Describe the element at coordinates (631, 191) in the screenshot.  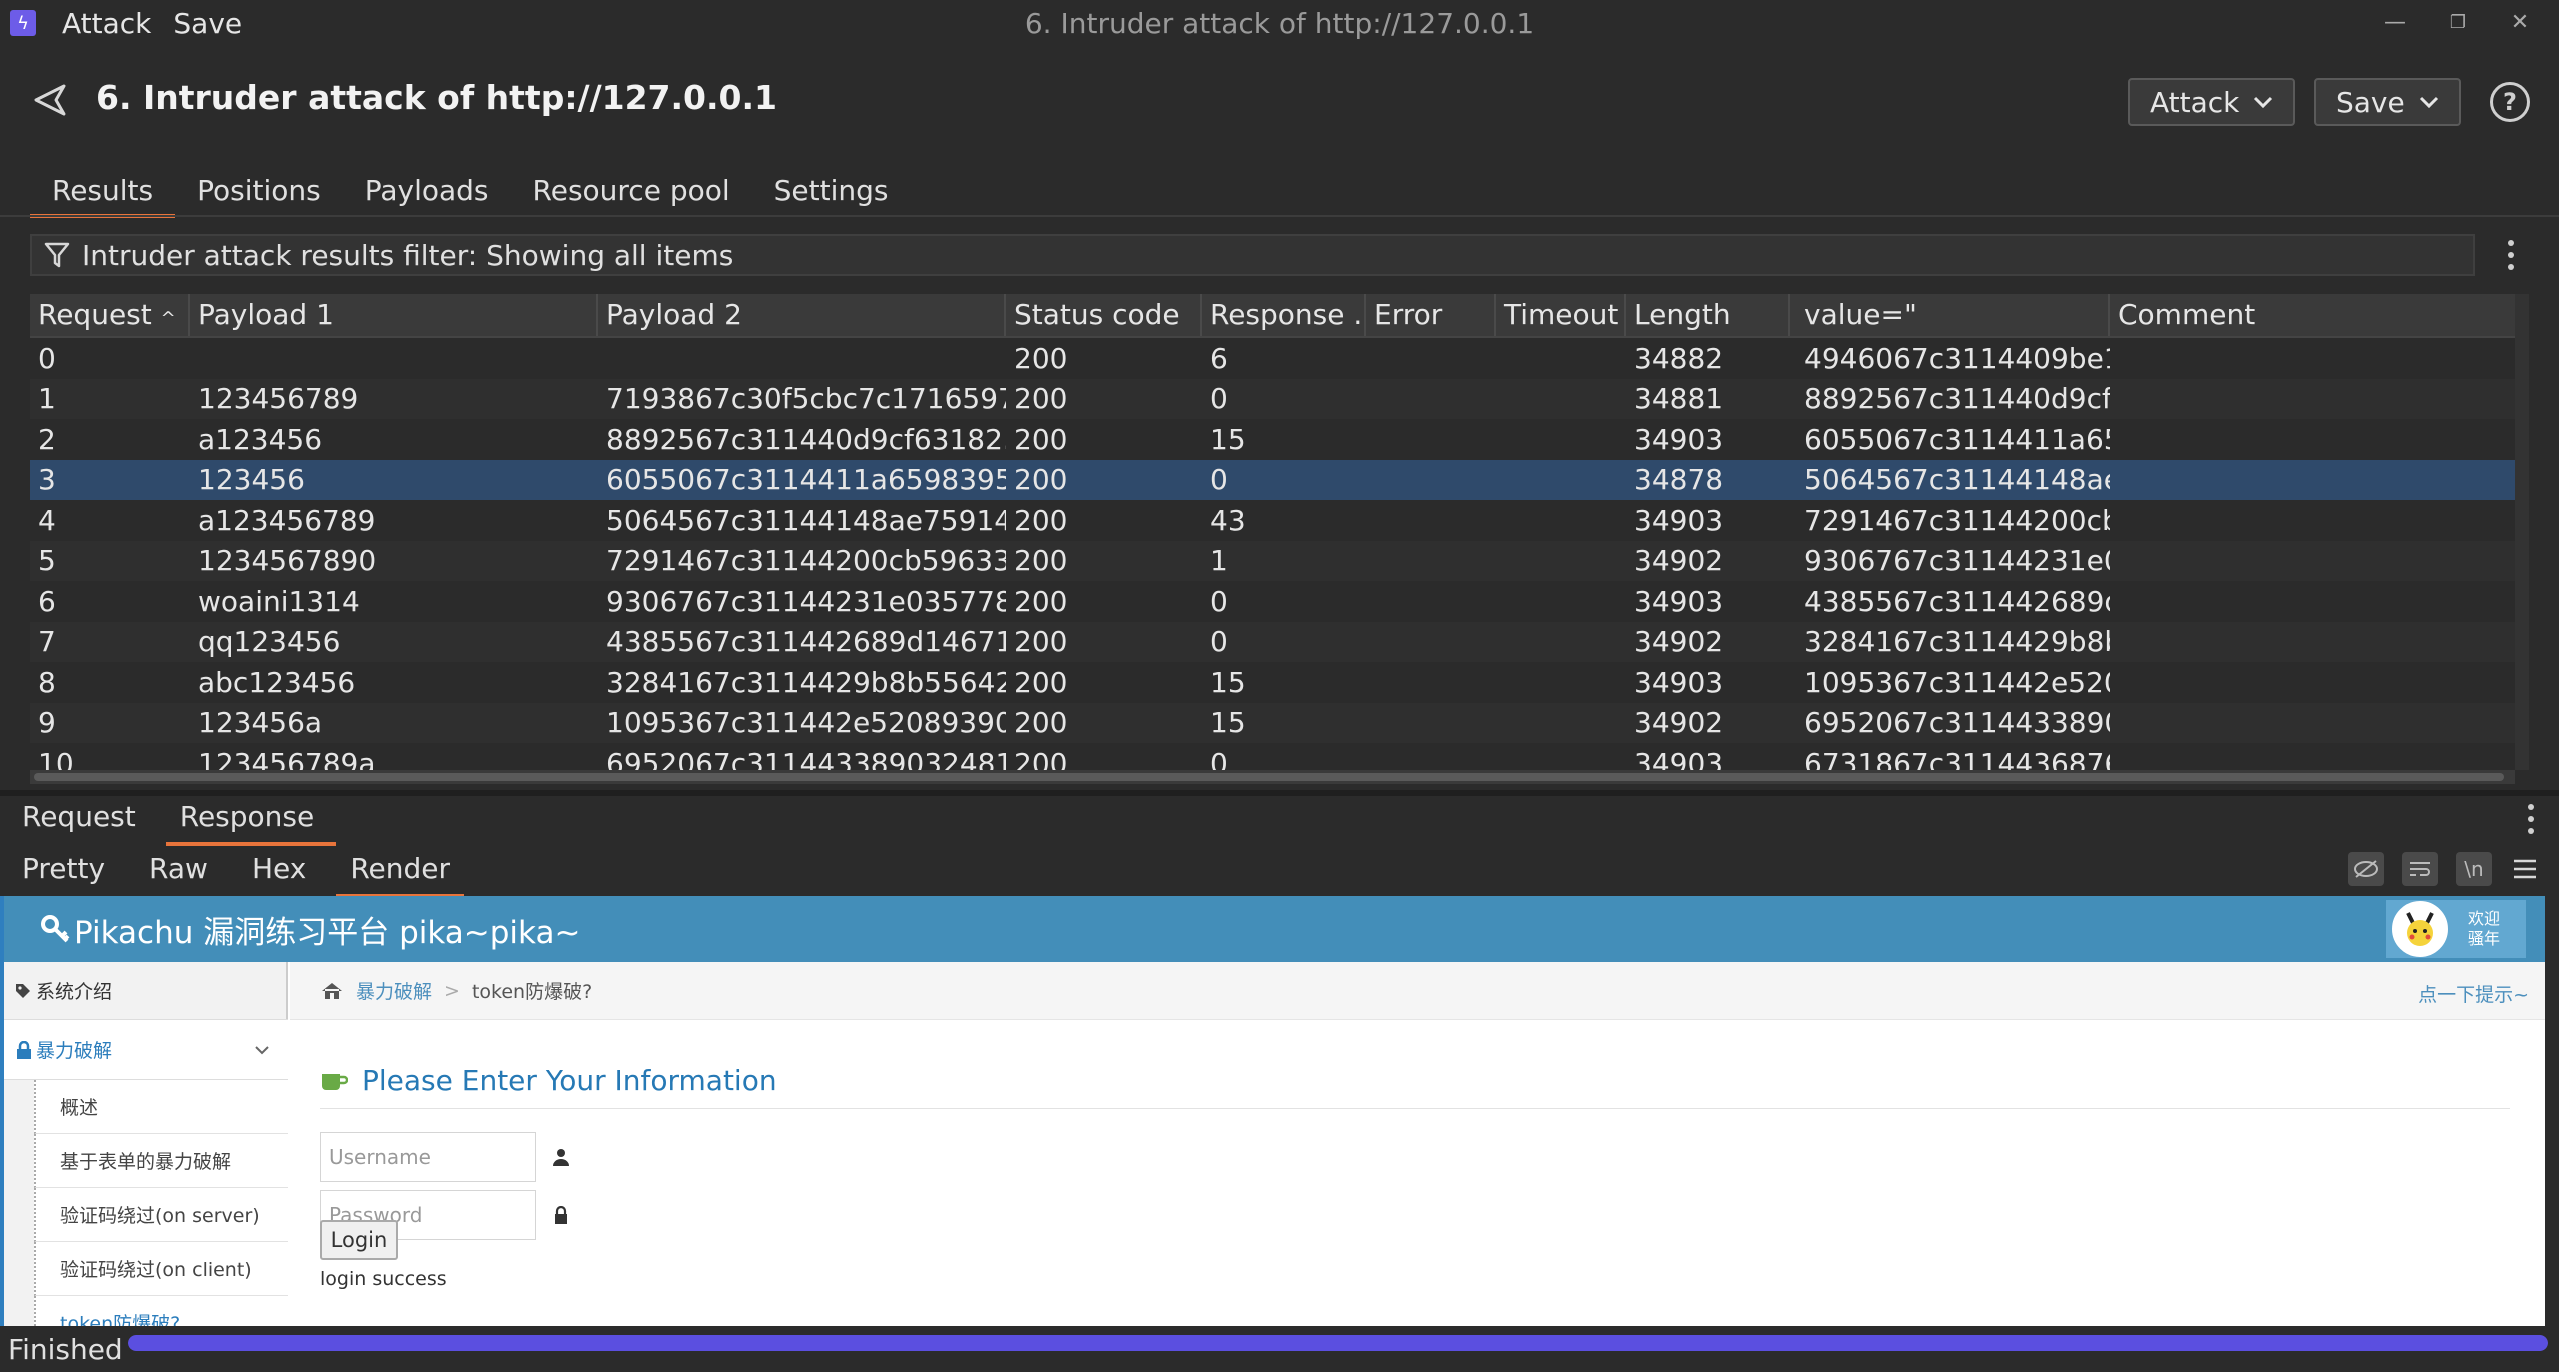
I see `tab-resource-pool: Resource pool` at that location.